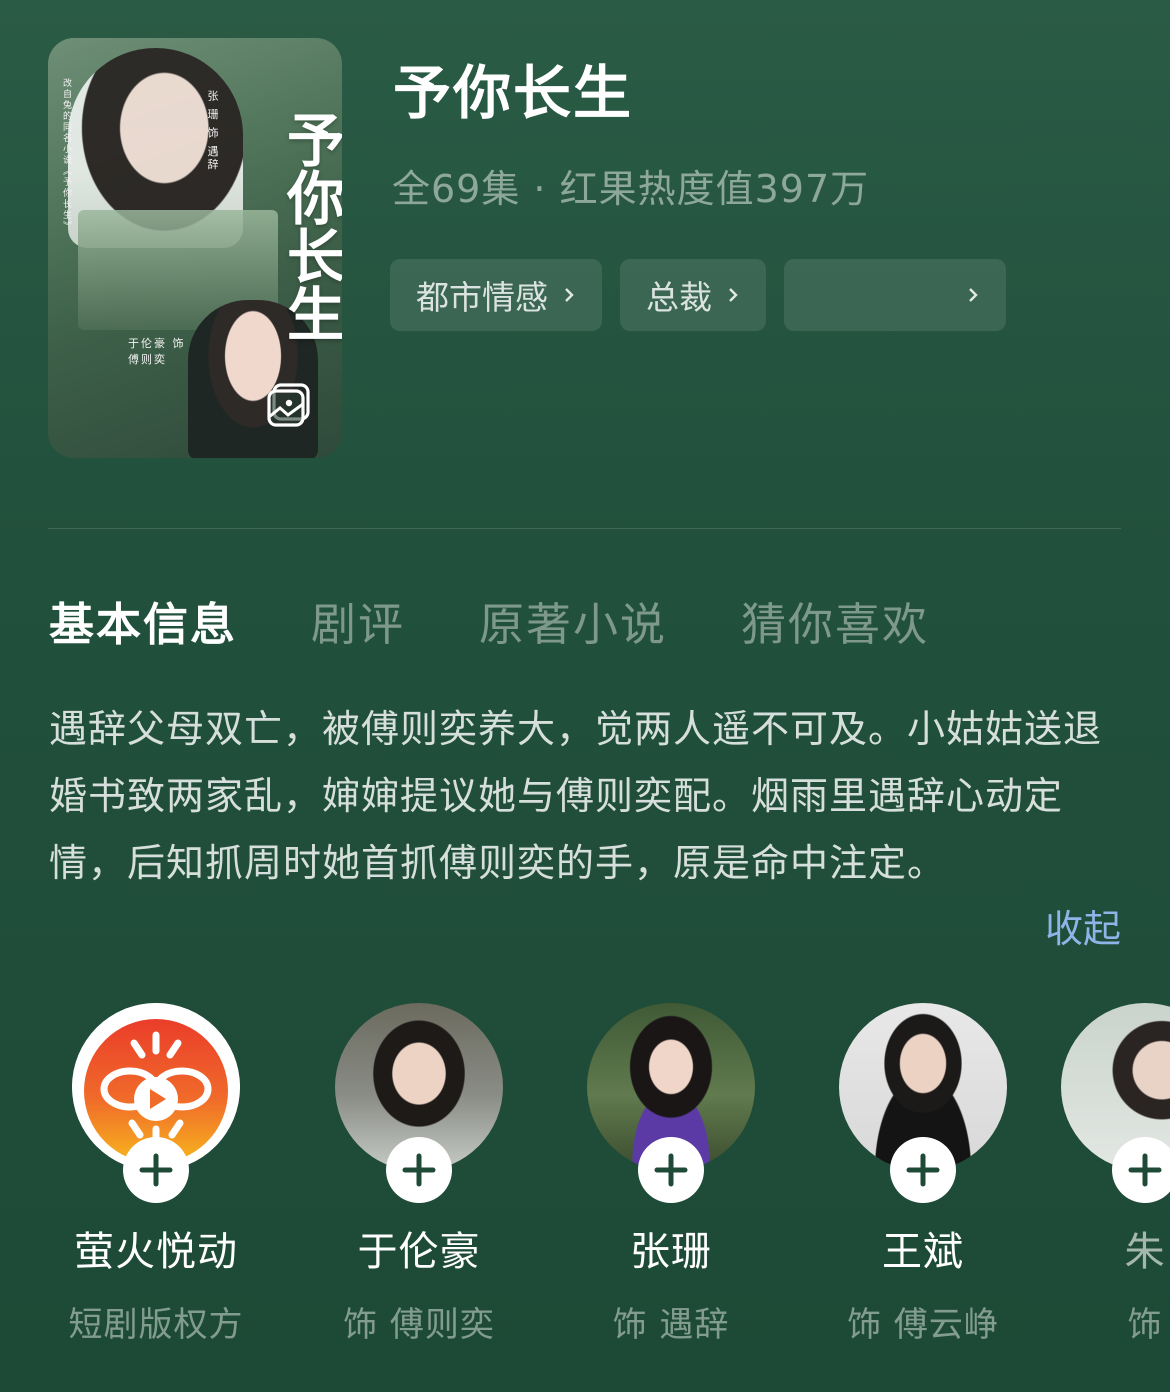  Describe the element at coordinates (671, 1325) in the screenshot. I see `cast-role: 饰 遇辞` at that location.